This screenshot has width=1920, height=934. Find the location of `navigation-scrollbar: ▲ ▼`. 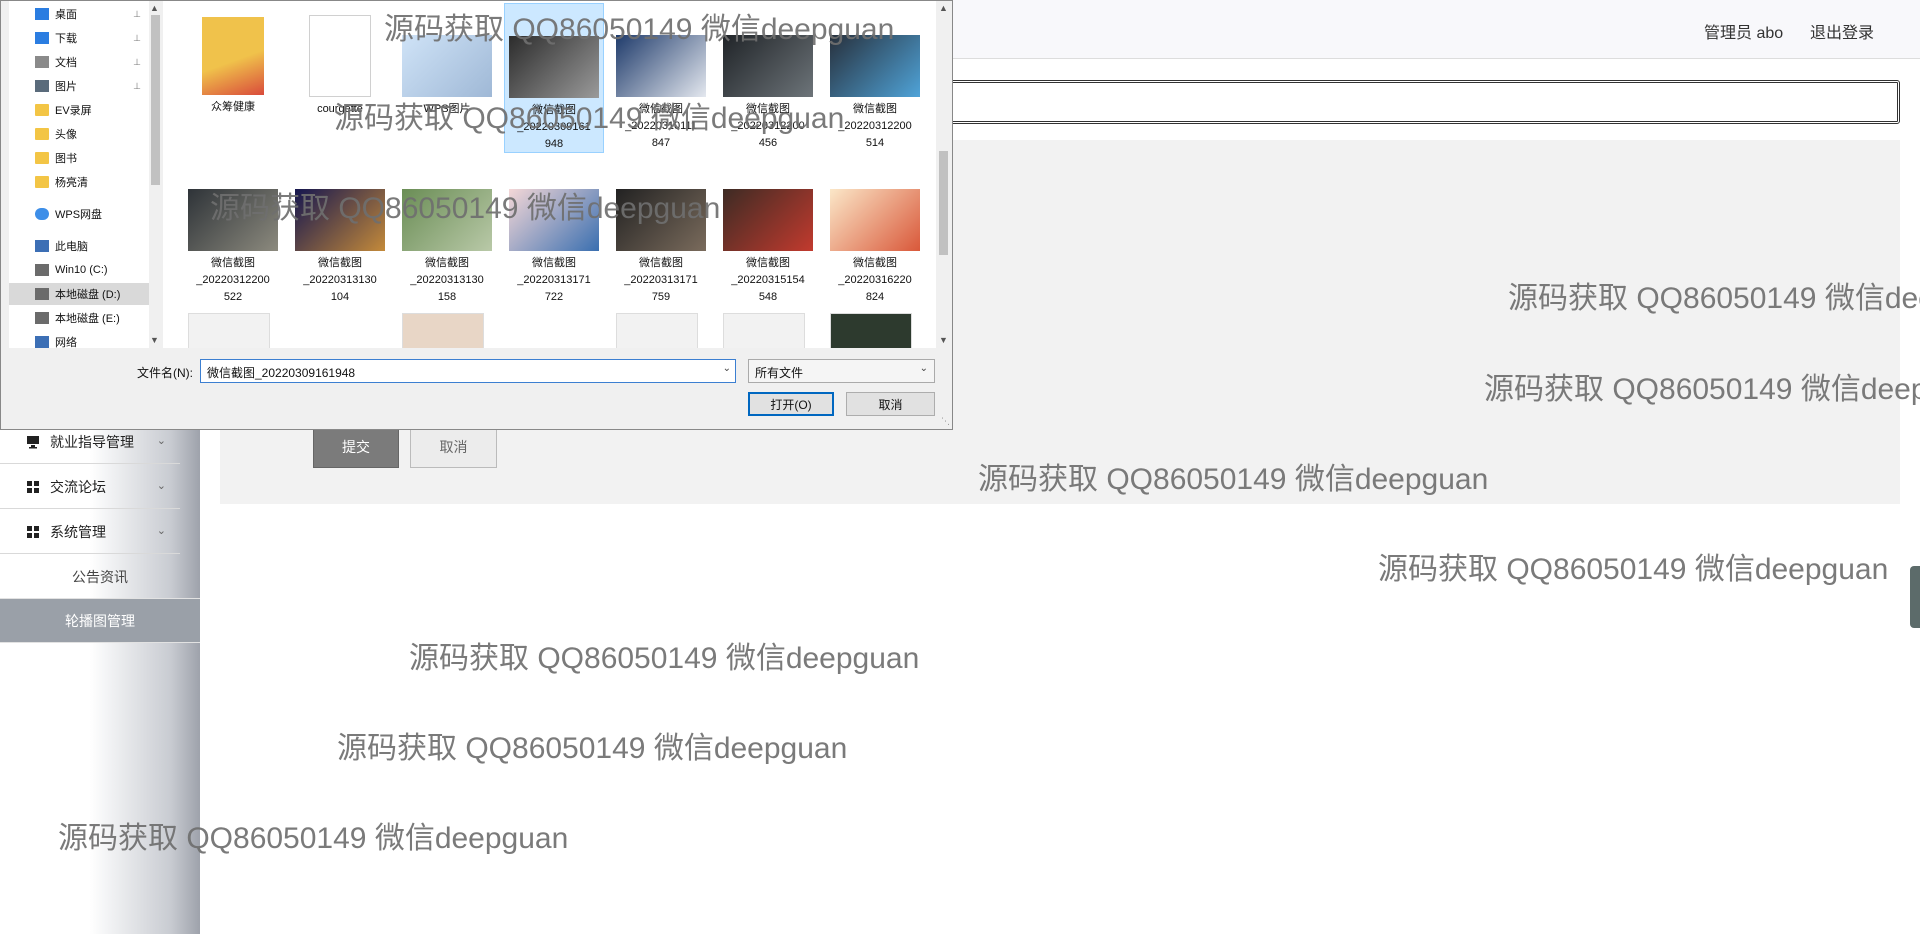

navigation-scrollbar: ▲ ▼ is located at coordinates (155, 174).